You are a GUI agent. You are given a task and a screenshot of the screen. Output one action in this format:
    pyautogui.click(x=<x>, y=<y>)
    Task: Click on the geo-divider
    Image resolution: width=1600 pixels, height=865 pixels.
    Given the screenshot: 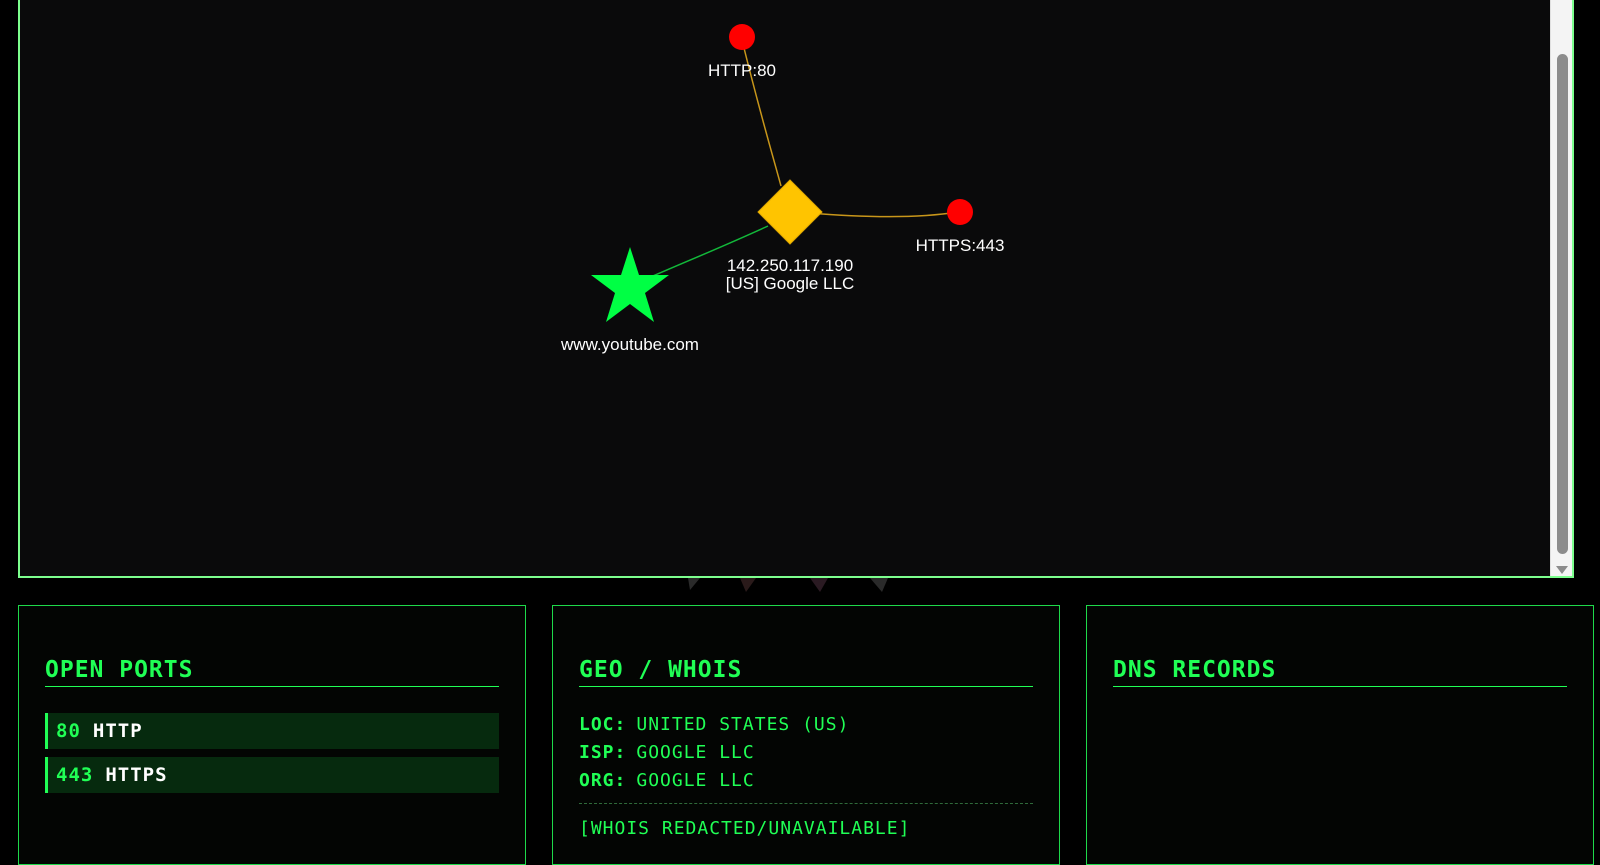 What is the action you would take?
    pyautogui.click(x=806, y=803)
    